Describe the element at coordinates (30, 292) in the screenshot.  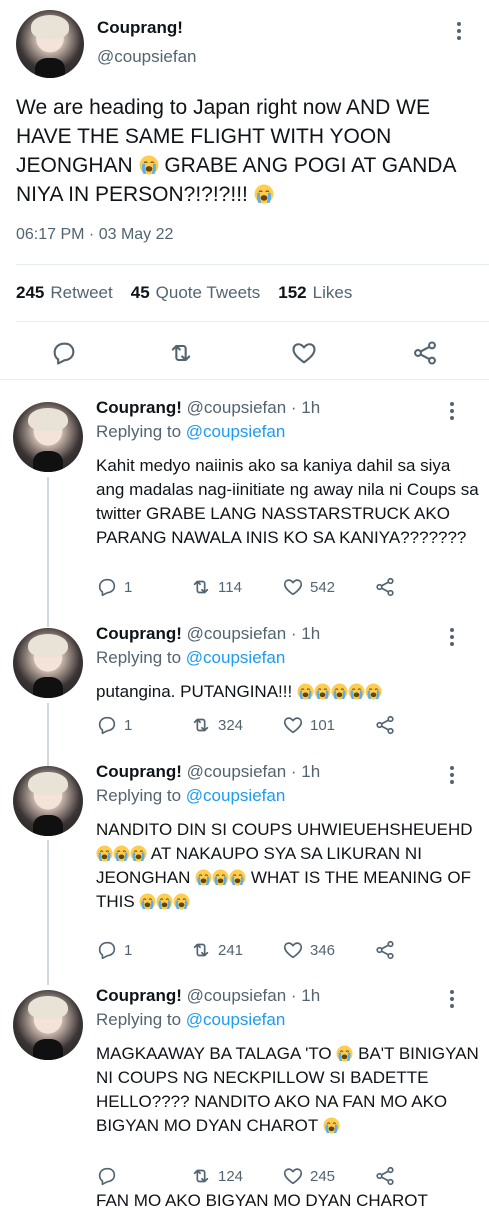
I see `retweet-count: 245` at that location.